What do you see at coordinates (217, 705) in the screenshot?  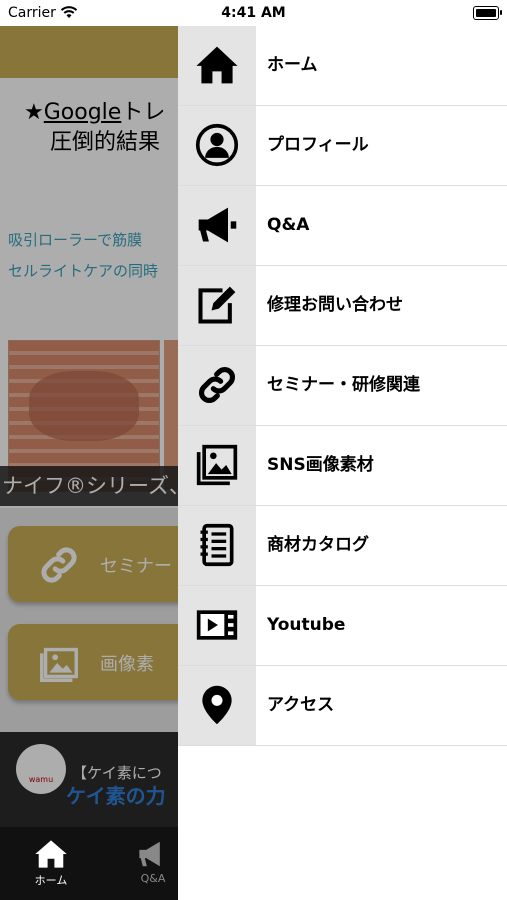 I see `map-pin-icon` at bounding box center [217, 705].